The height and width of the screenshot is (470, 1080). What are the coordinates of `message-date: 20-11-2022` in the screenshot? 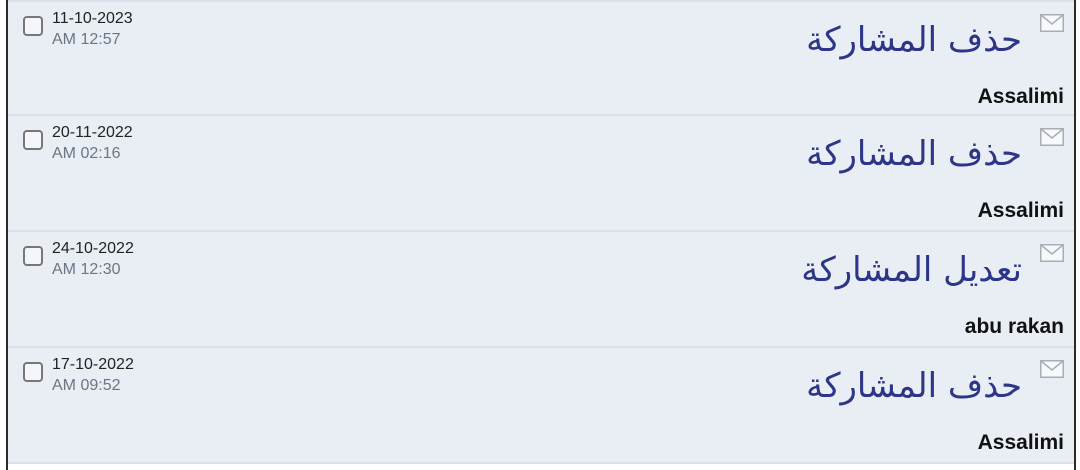 It's located at (92, 132).